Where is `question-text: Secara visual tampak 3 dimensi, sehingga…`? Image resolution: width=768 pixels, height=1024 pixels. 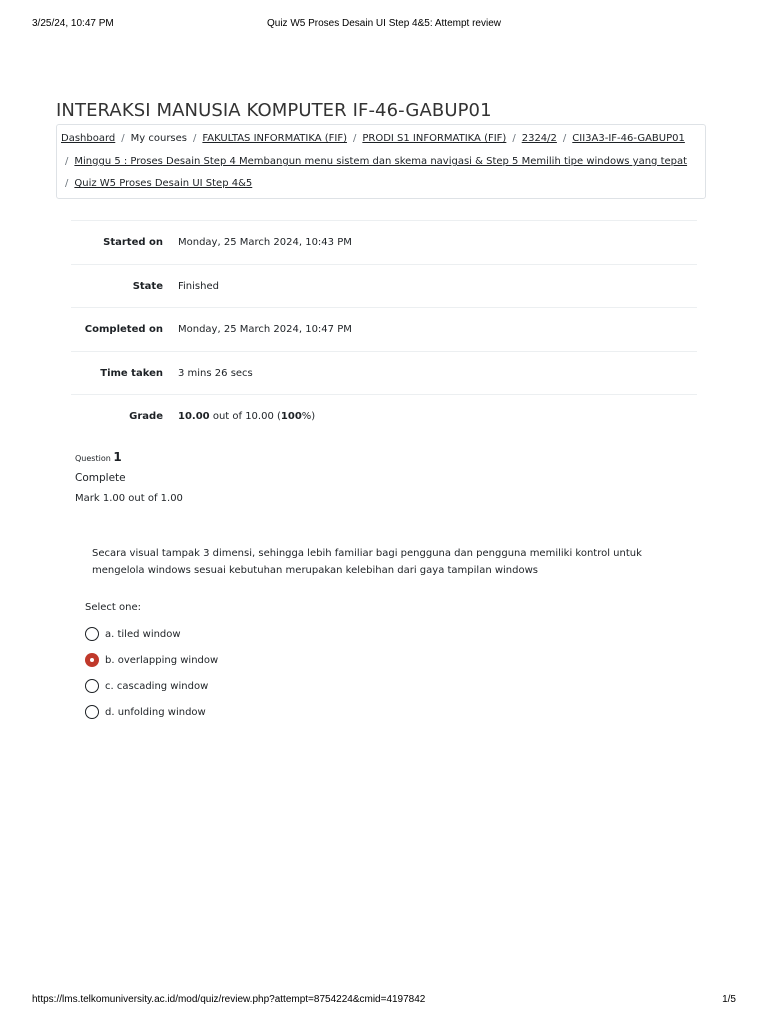
question-text: Secara visual tampak 3 dimensi, sehingga… is located at coordinates (367, 562).